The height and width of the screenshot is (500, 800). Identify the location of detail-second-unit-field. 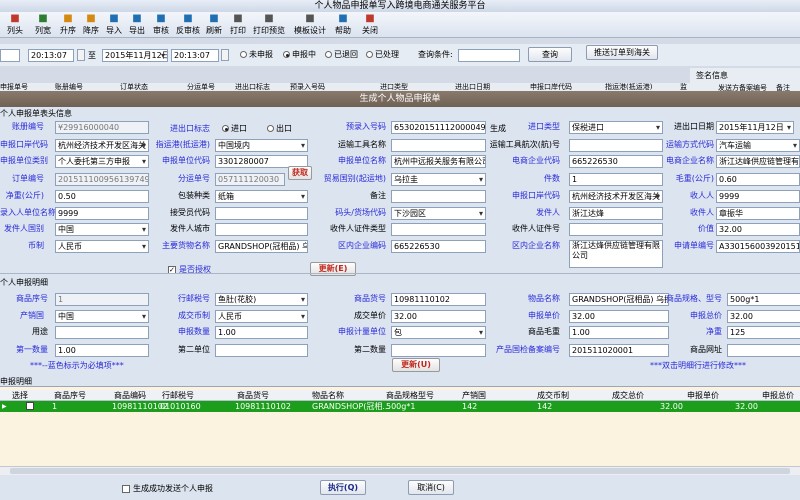
(261, 350).